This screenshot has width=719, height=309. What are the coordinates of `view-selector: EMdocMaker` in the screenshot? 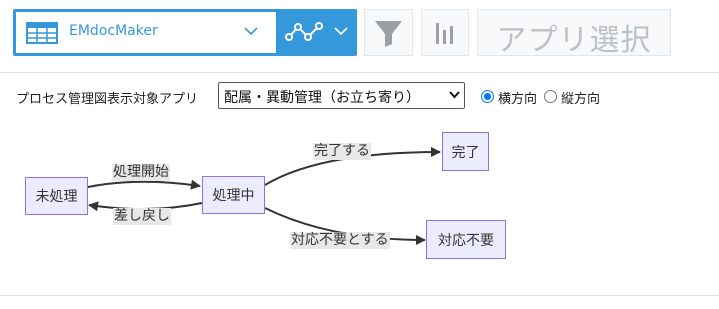 It's located at (185, 32).